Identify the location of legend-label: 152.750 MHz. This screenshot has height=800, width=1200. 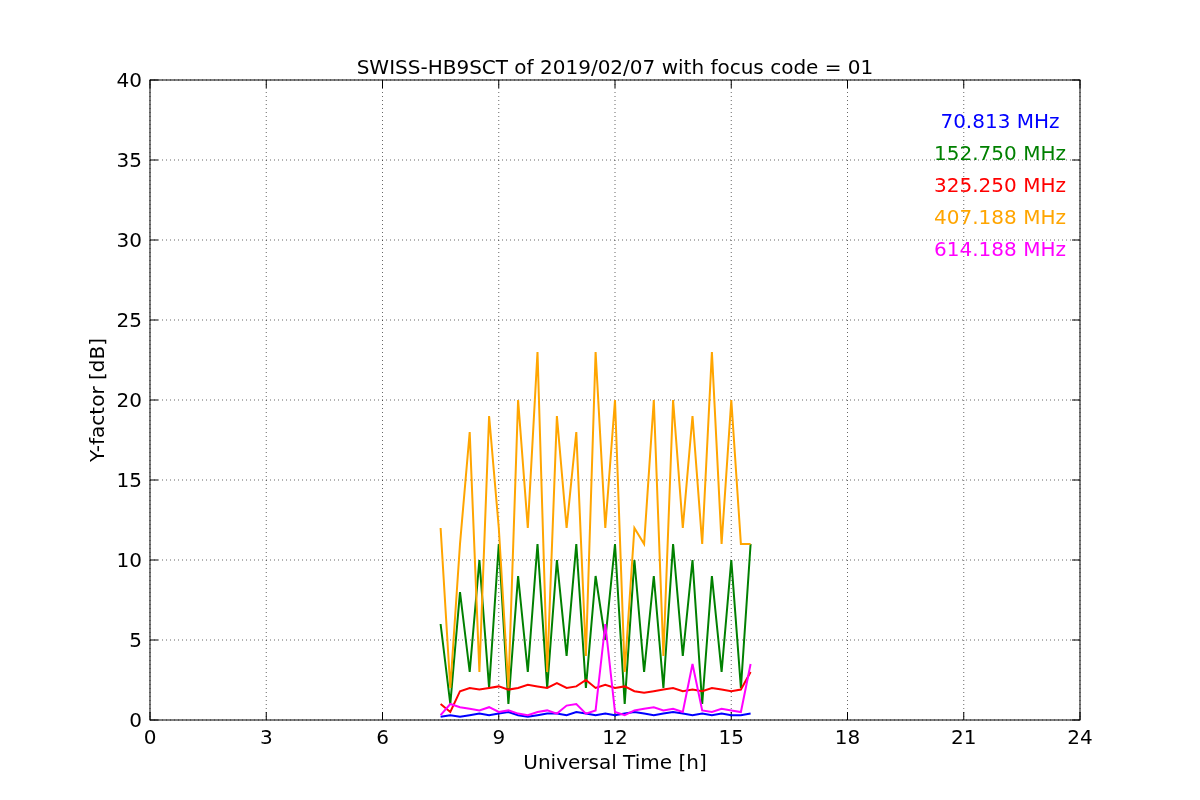
(1000, 153).